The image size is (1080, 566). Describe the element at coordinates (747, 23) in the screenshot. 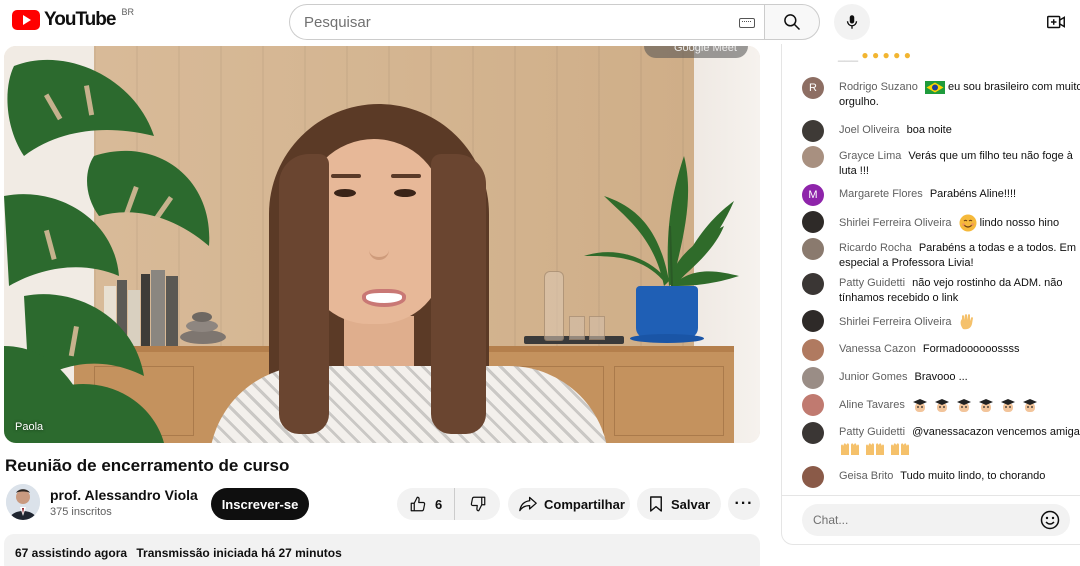

I see `keyboard-icon` at that location.